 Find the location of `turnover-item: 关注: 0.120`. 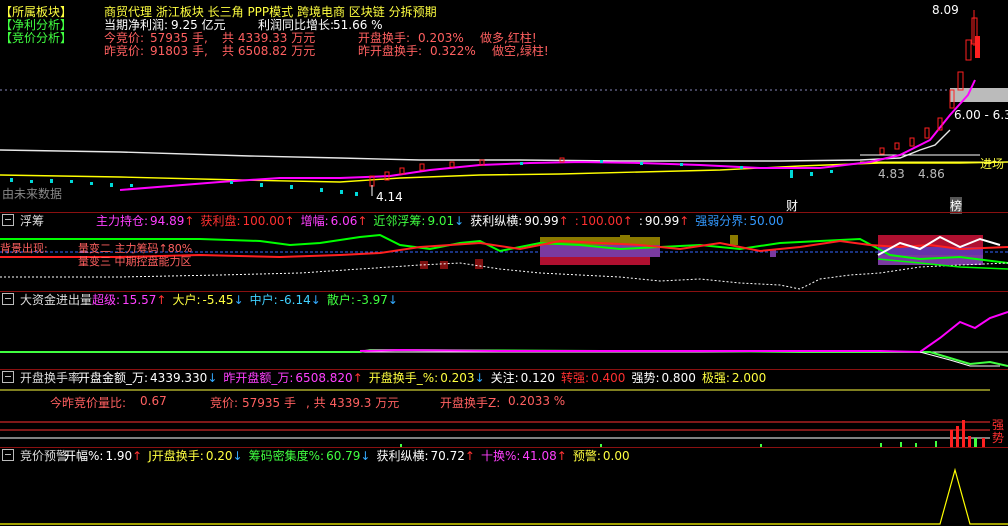

turnover-item: 关注: 0.120 is located at coordinates (523, 378).